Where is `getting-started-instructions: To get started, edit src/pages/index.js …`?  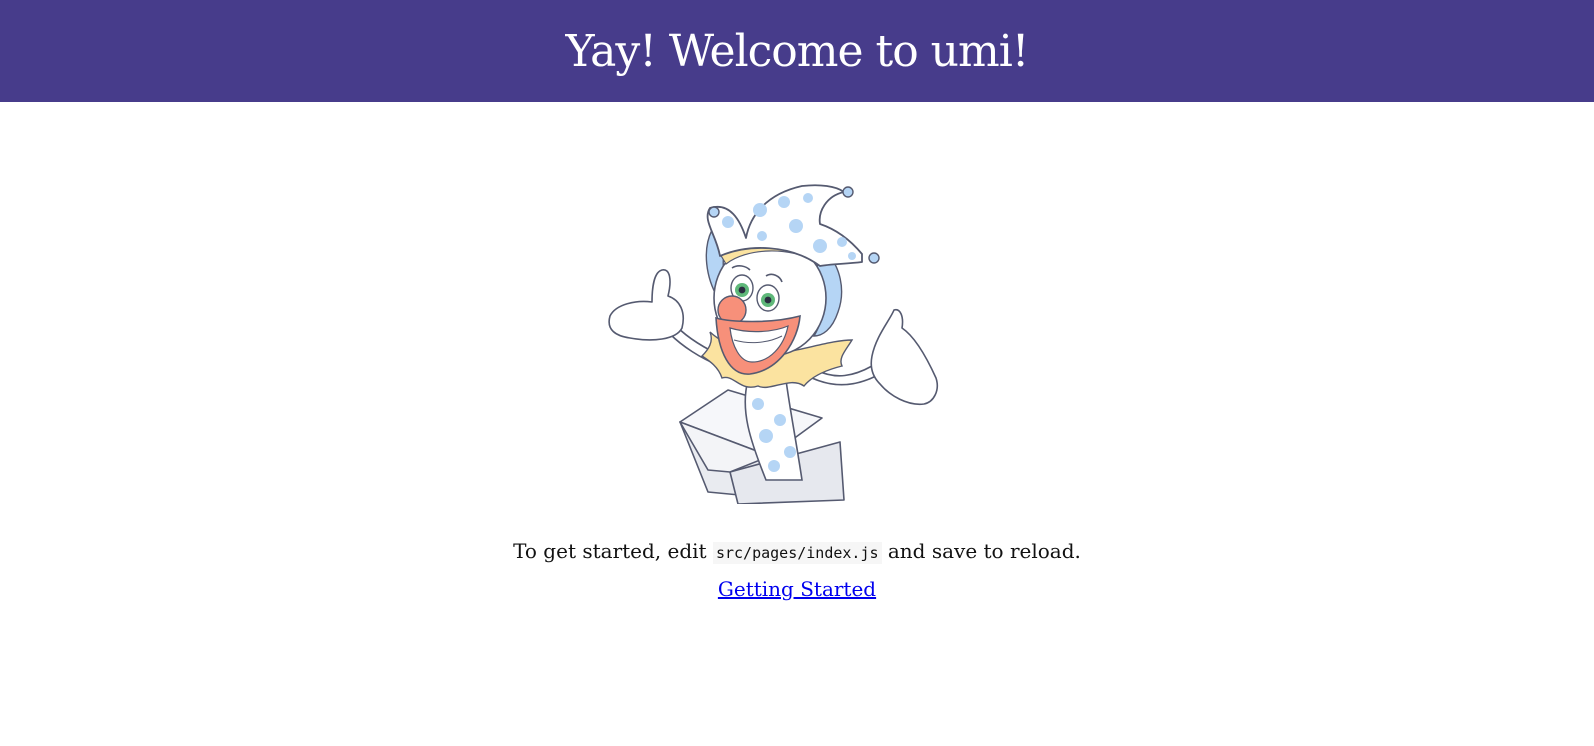 getting-started-instructions: To get started, edit src/pages/index.js … is located at coordinates (797, 552).